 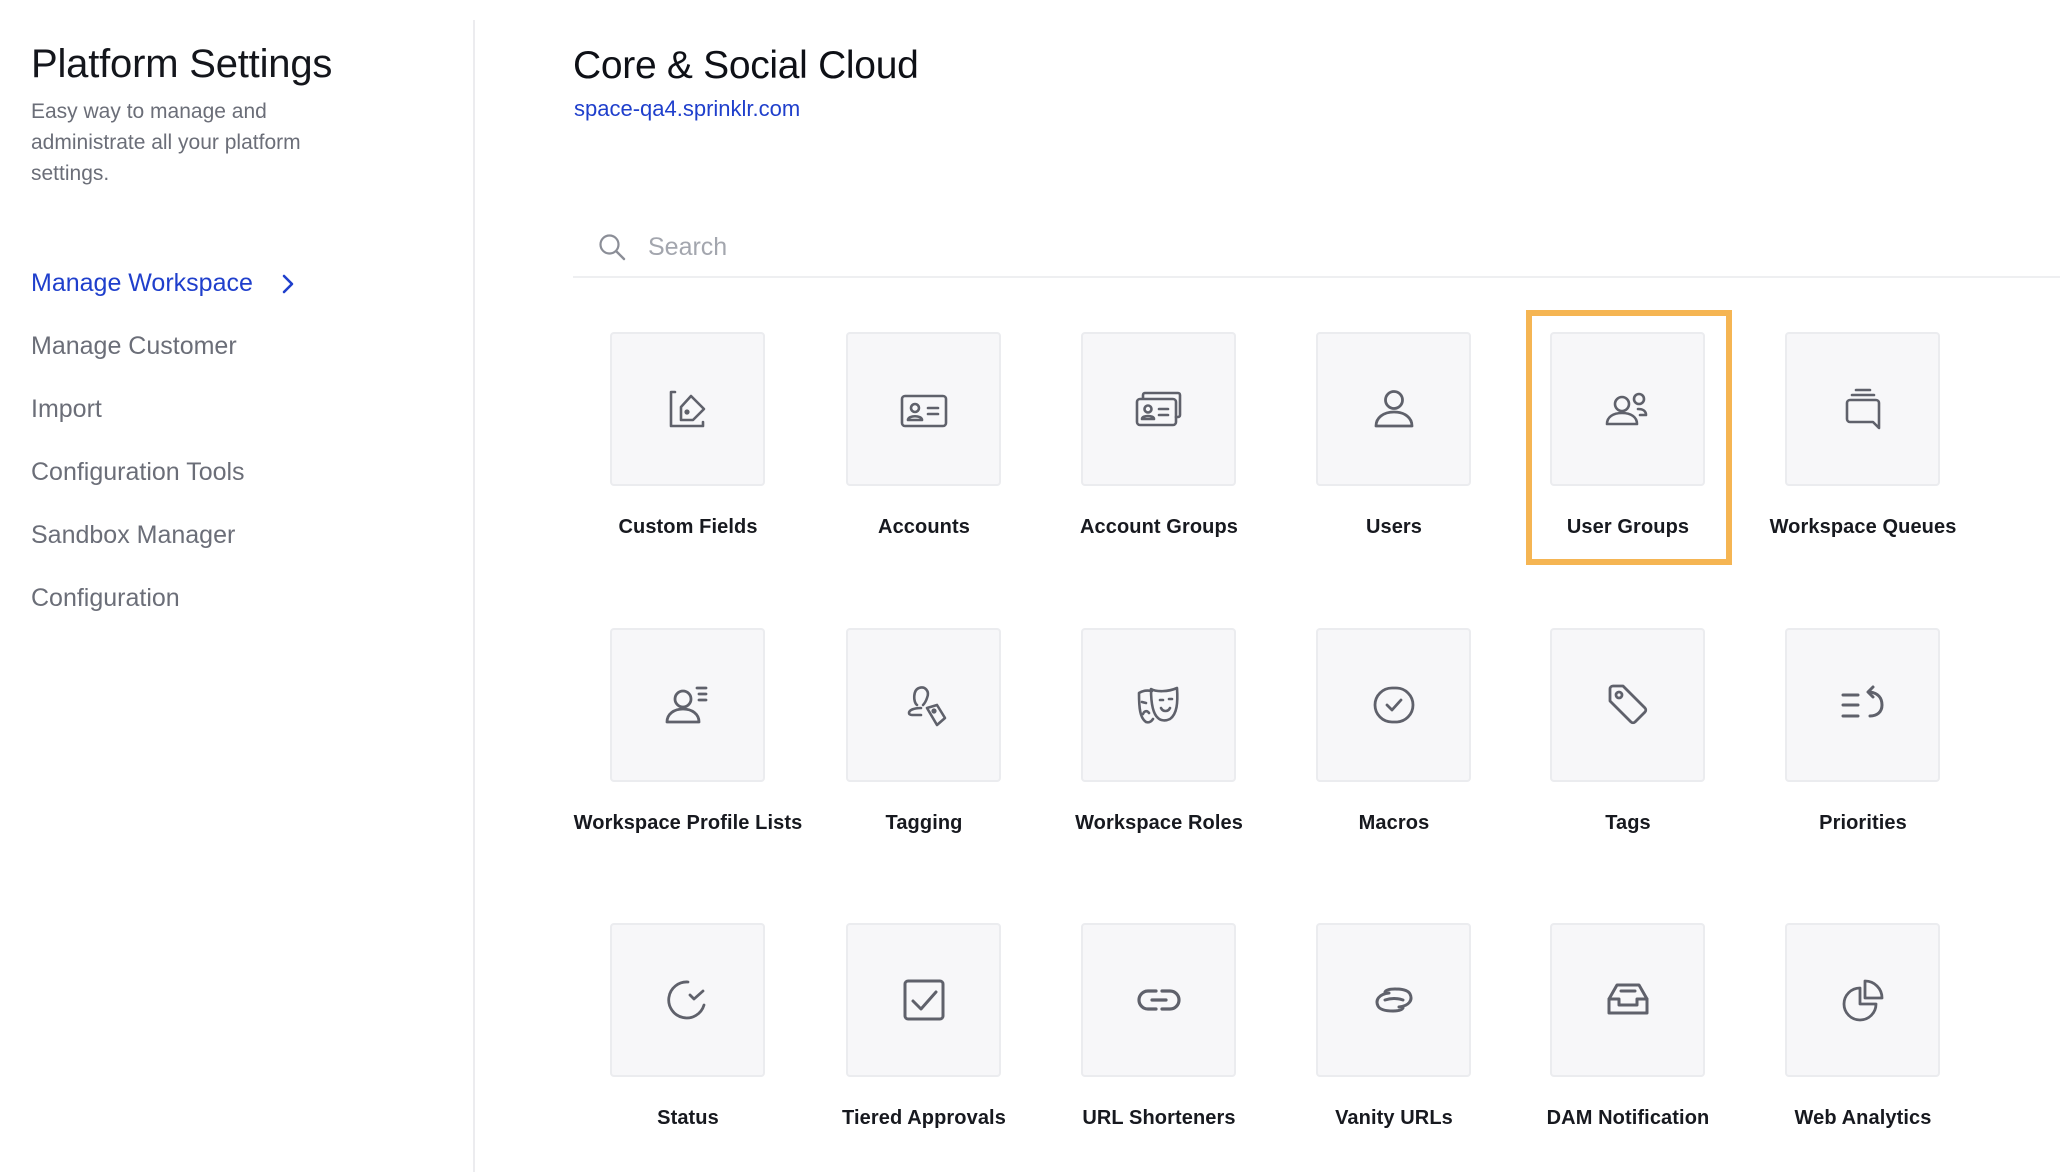 What do you see at coordinates (1159, 527) in the screenshot?
I see `card-label: Account Groups` at bounding box center [1159, 527].